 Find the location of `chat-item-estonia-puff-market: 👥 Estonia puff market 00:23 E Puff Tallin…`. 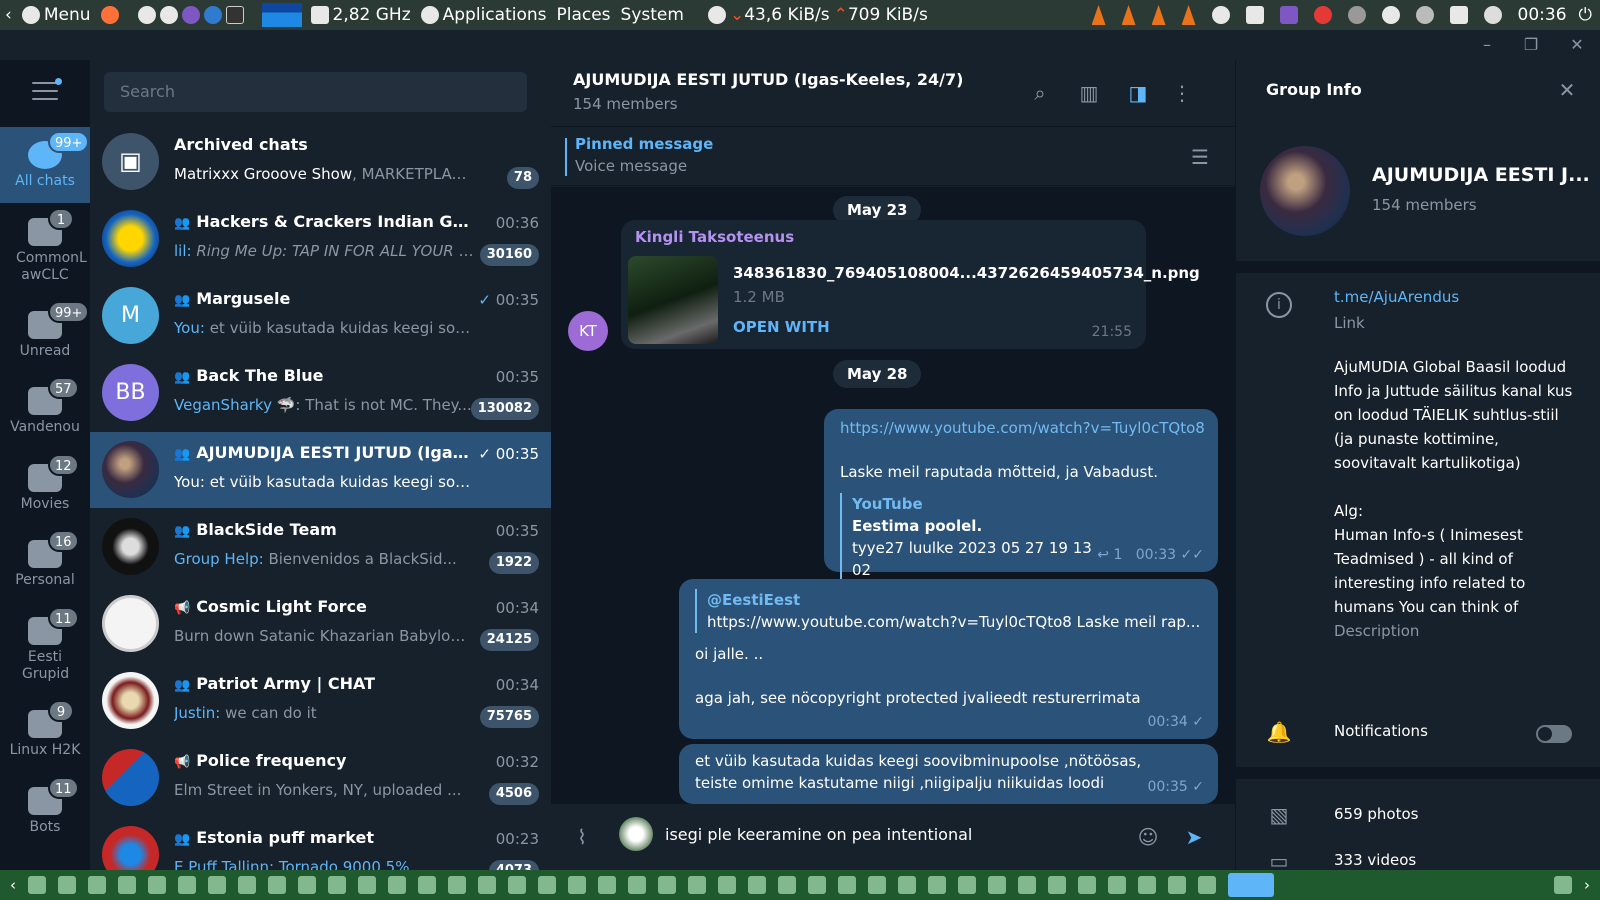

chat-item-estonia-puff-market: 👥 Estonia puff market 00:23 E Puff Tallin… is located at coordinates (320, 843).